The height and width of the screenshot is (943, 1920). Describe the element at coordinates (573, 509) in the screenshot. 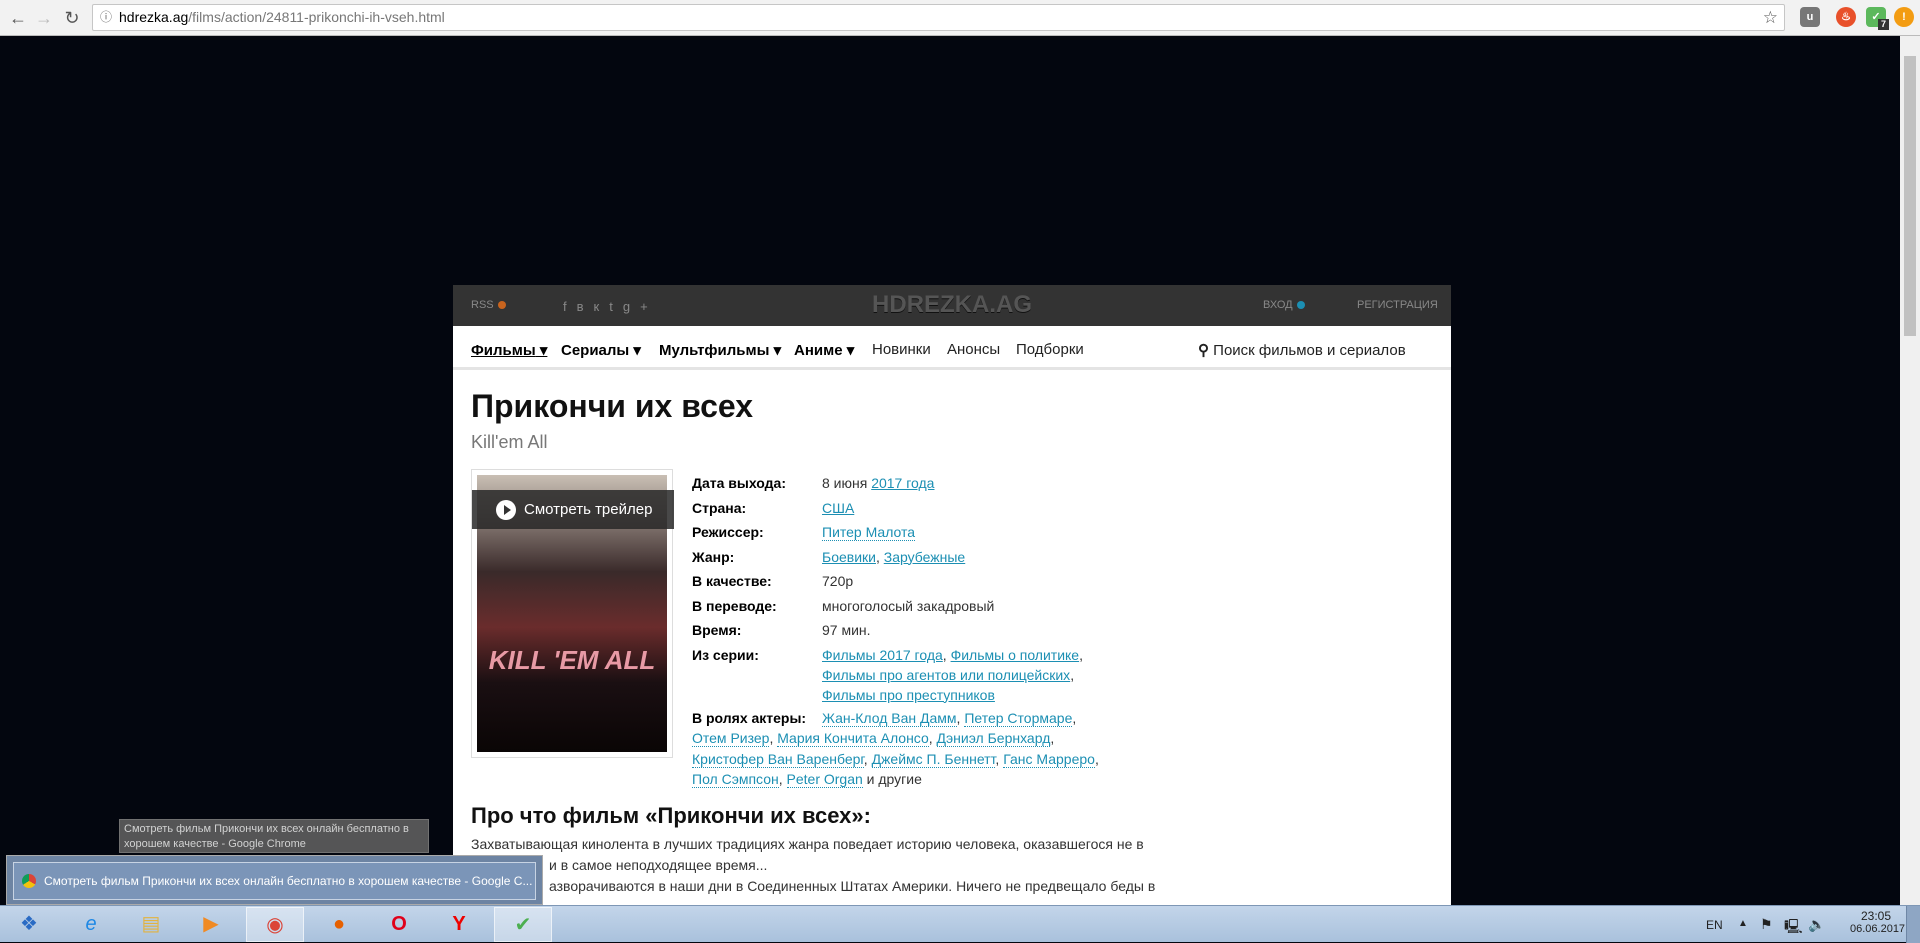

I see `watch-trailer-button: Смотреть трейлер` at that location.